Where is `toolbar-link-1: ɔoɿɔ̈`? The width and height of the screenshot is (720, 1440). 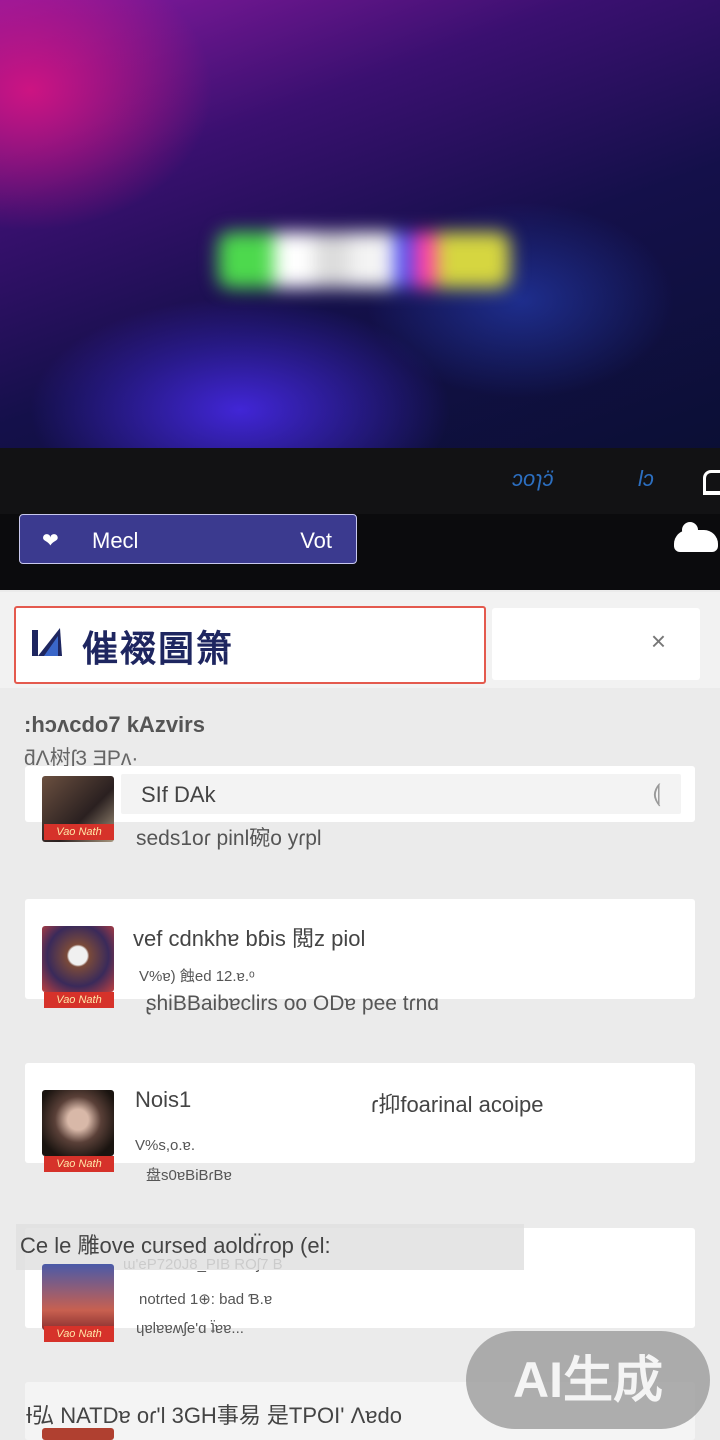
toolbar-link-1: ɔoɿɔ̈ is located at coordinates (533, 479).